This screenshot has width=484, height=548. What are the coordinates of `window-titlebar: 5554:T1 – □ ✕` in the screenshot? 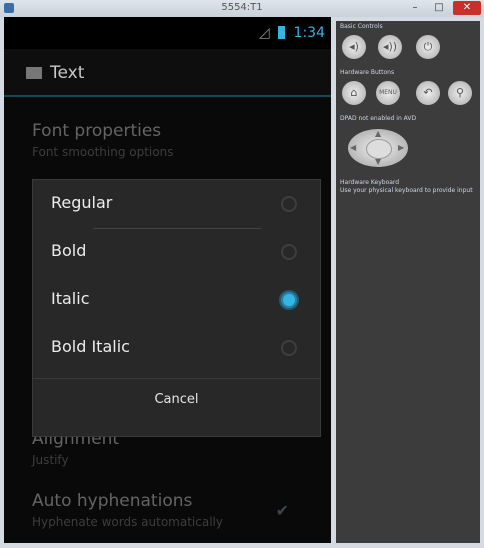 It's located at (242, 9).